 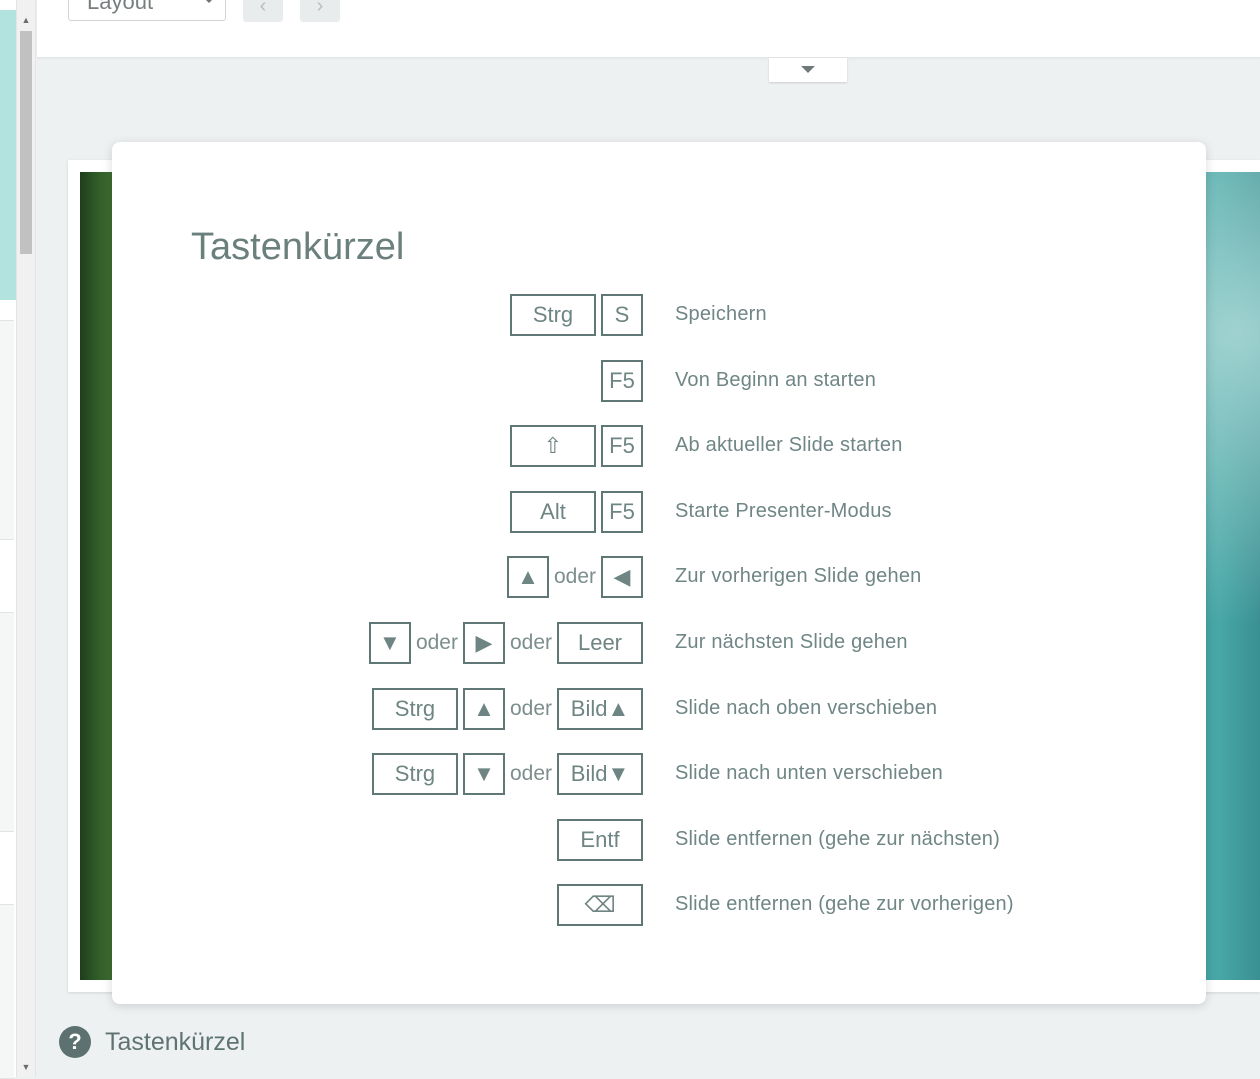 What do you see at coordinates (659, 446) in the screenshot?
I see `shortcut-row: ⇧ F5 Ab aktueller Slide starten` at bounding box center [659, 446].